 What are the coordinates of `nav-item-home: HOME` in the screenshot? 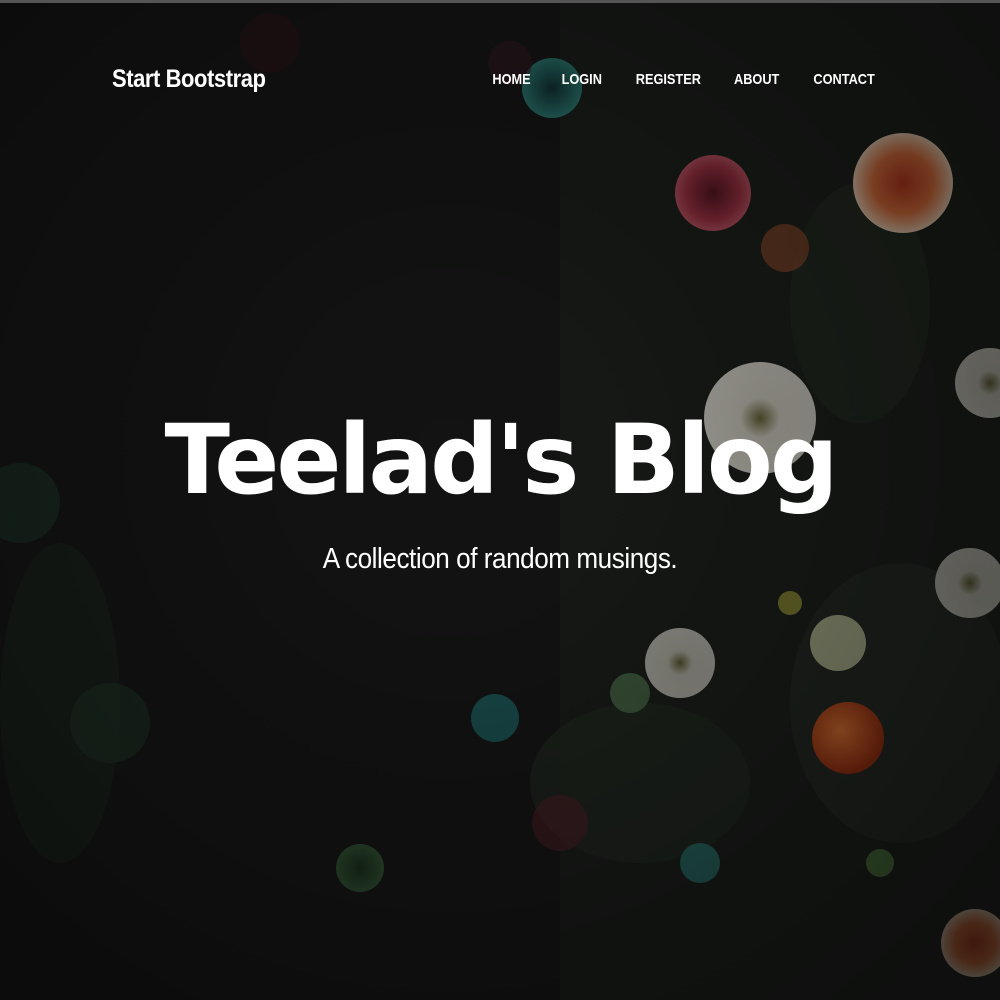 It's located at (511, 80).